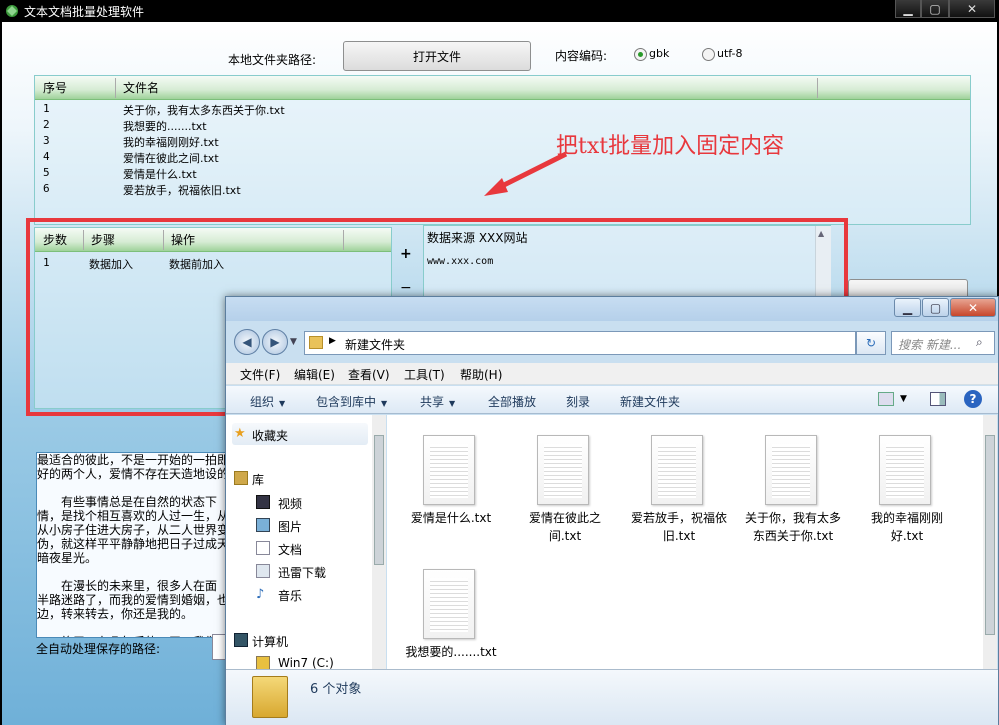  Describe the element at coordinates (512, 401) in the screenshot. I see `command-button: 全部播放` at that location.